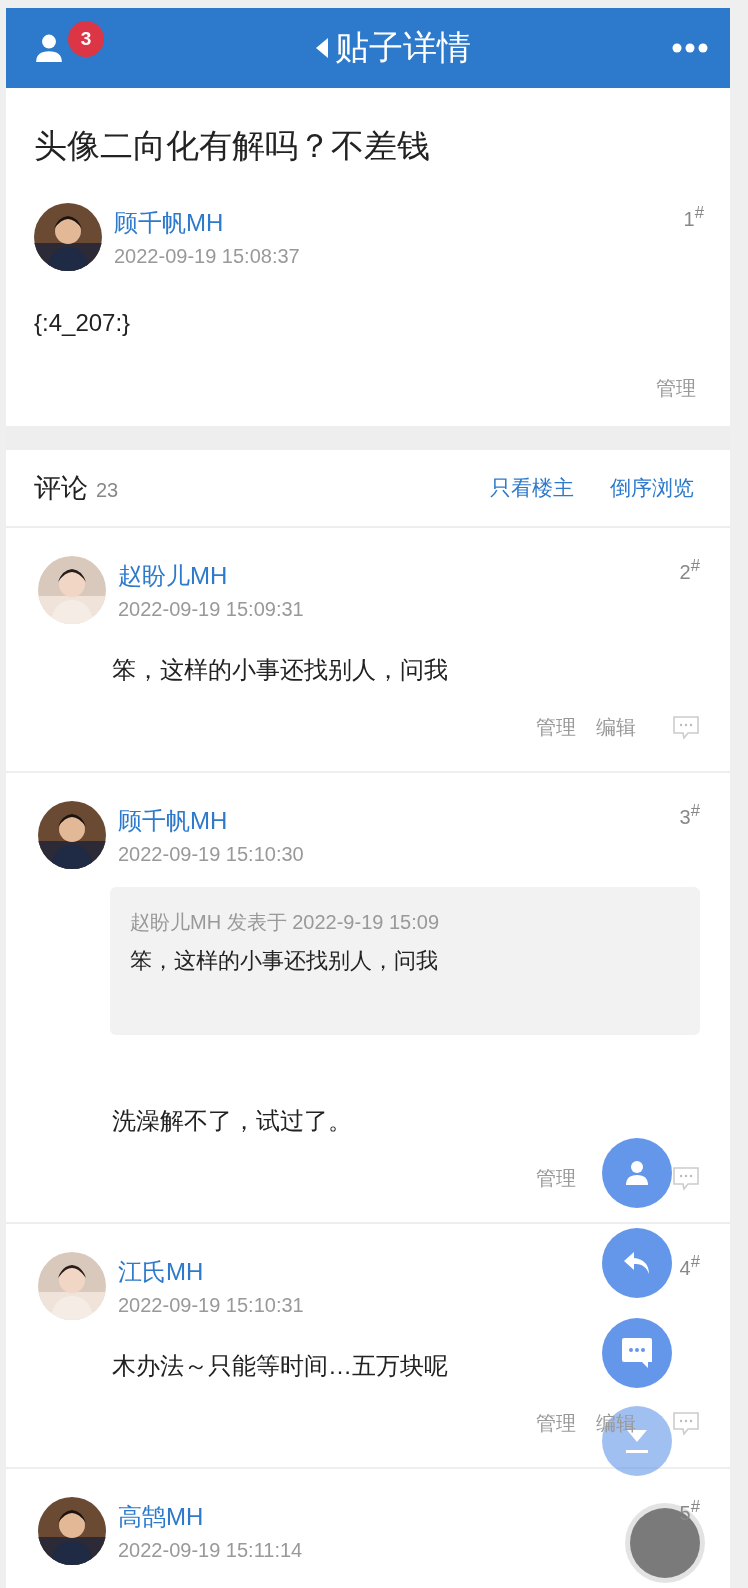 The image size is (748, 1588). What do you see at coordinates (61, 488) in the screenshot?
I see `comments-label: 评论` at bounding box center [61, 488].